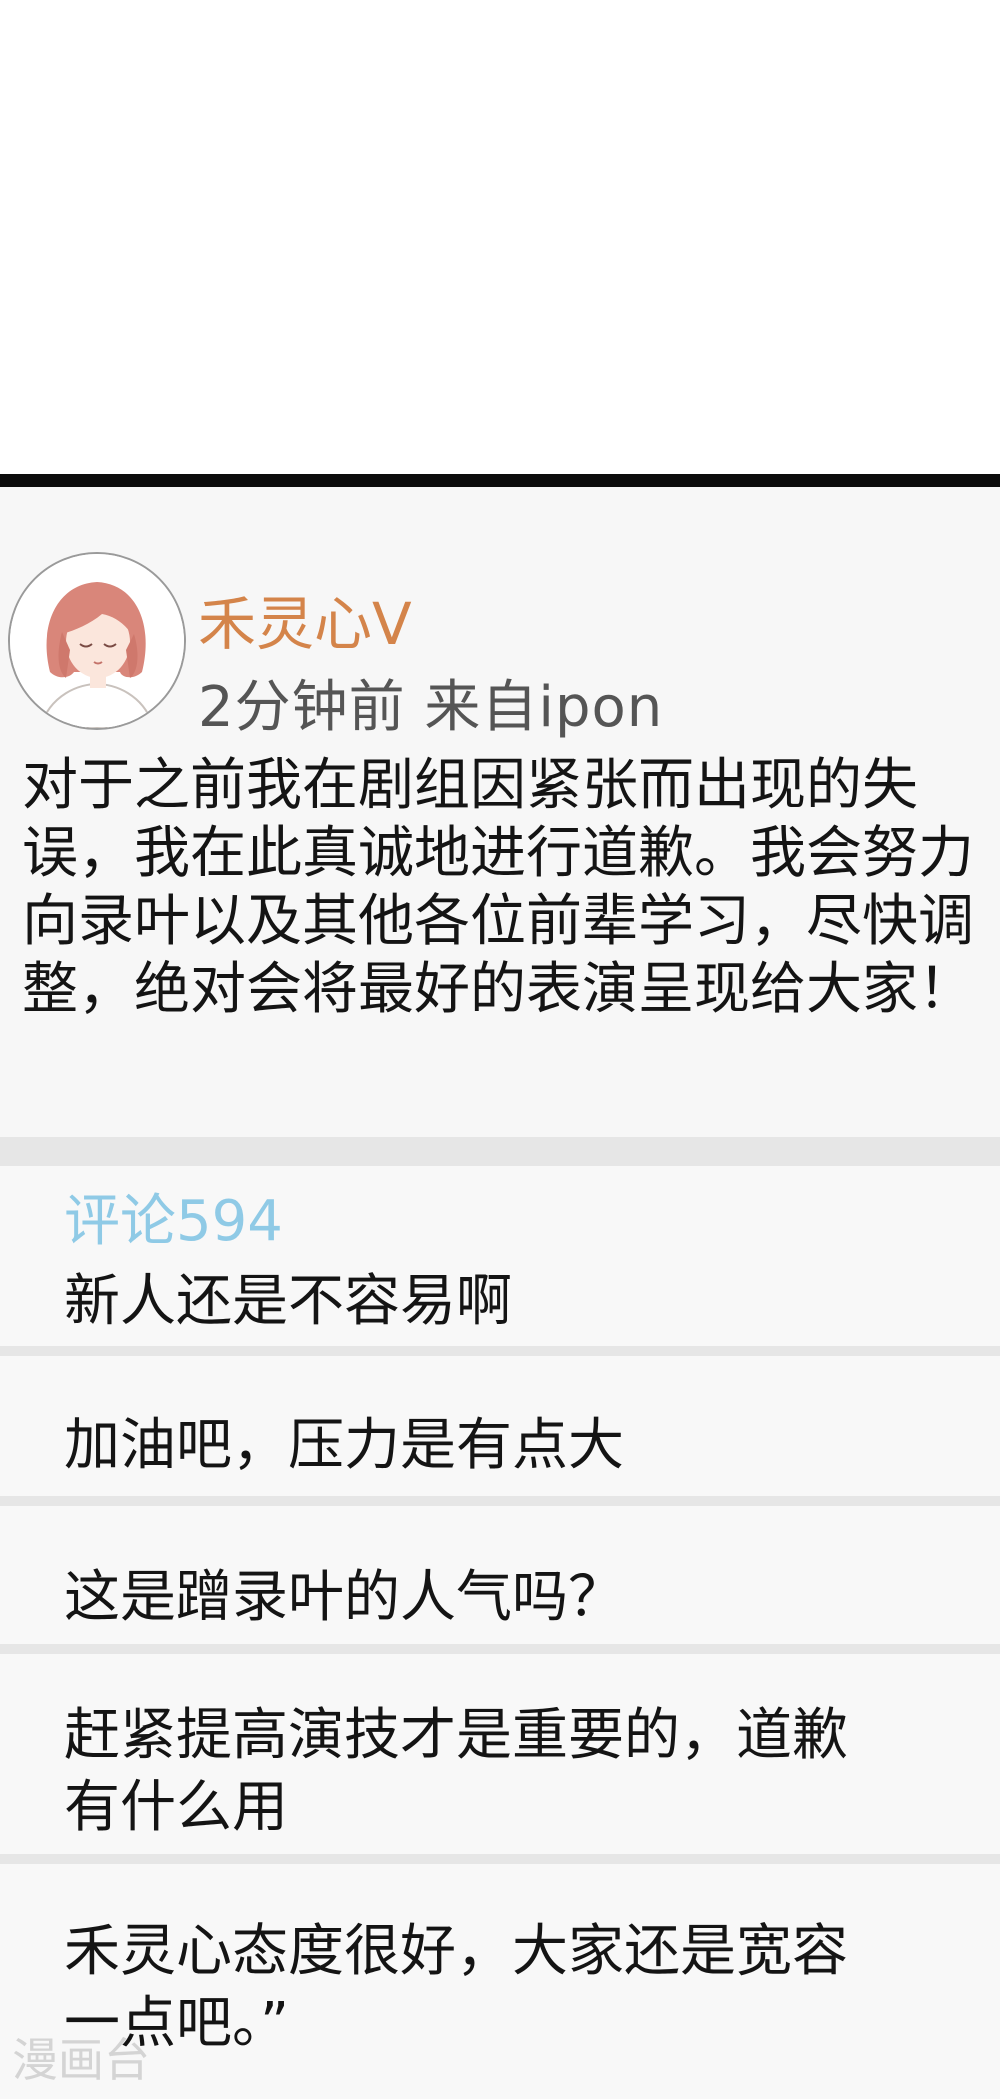  I want to click on avatar, so click(97, 641).